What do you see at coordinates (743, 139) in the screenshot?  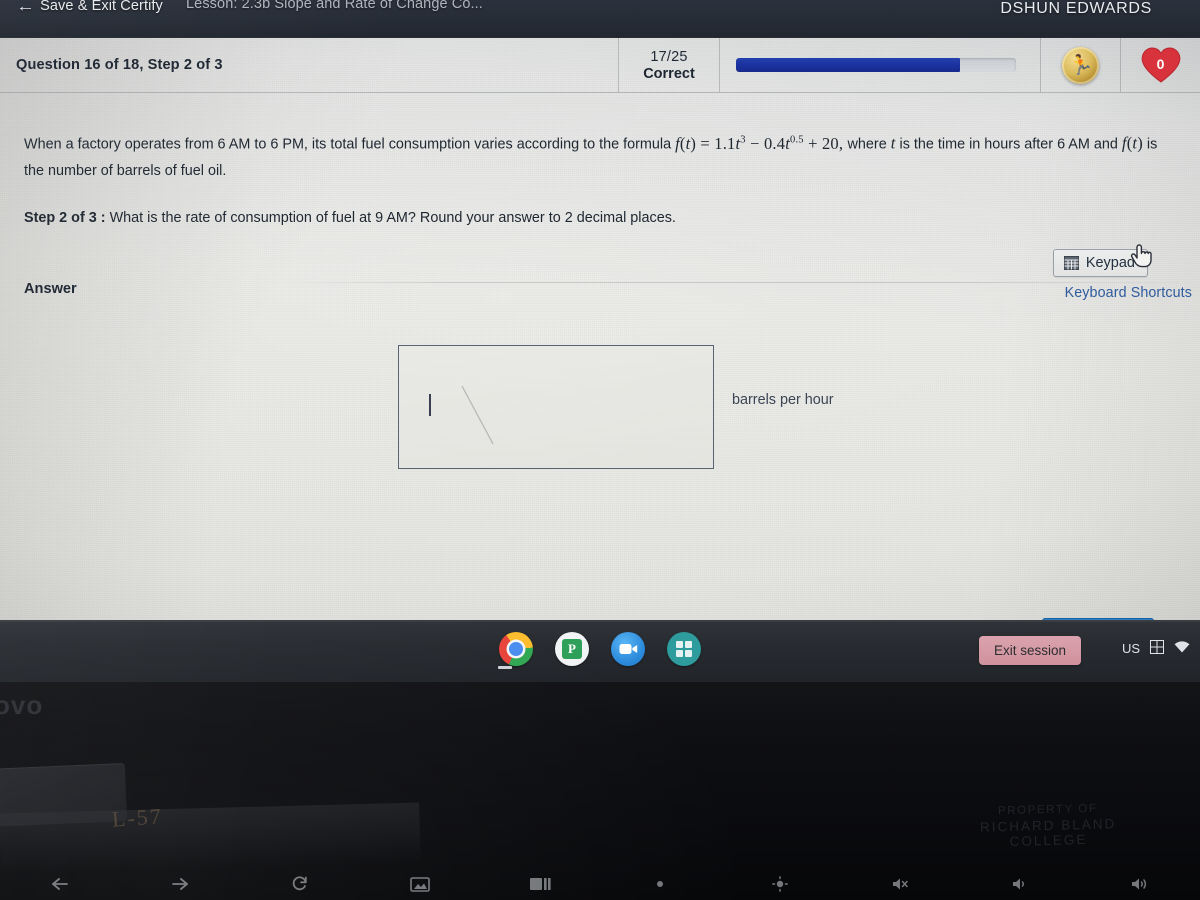 I see `formula-term1-exp: 3` at bounding box center [743, 139].